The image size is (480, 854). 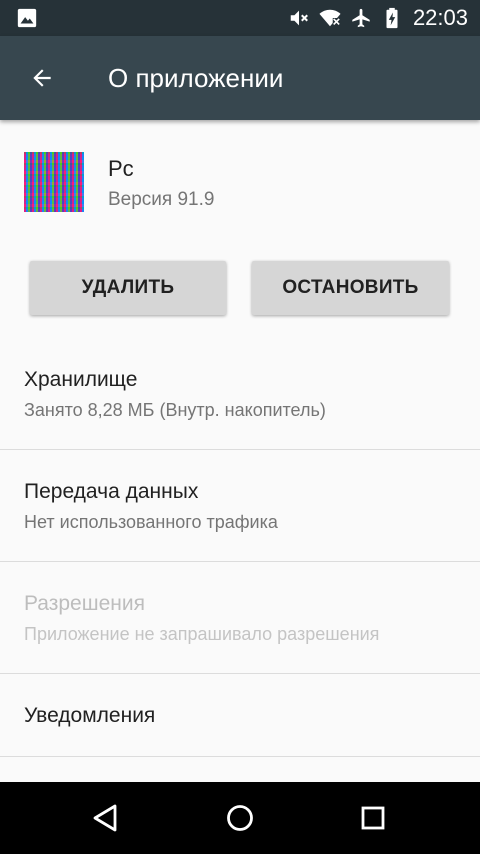 I want to click on back-button, so click(x=42, y=78).